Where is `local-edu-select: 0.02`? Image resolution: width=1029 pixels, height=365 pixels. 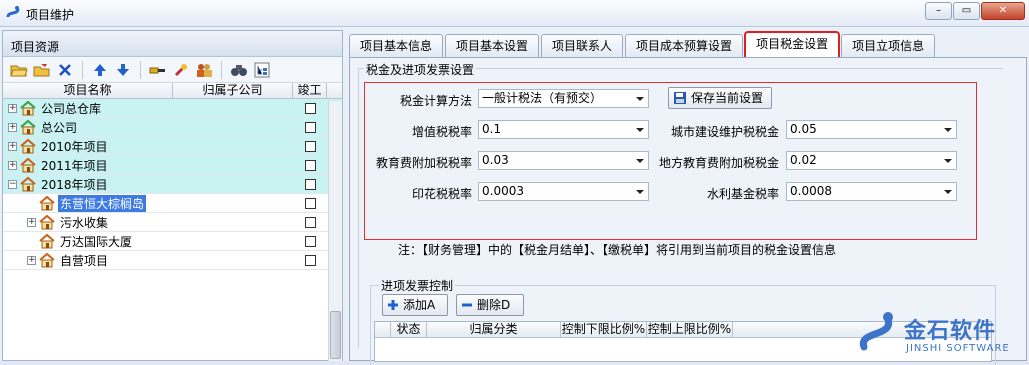 local-edu-select: 0.02 is located at coordinates (871, 160).